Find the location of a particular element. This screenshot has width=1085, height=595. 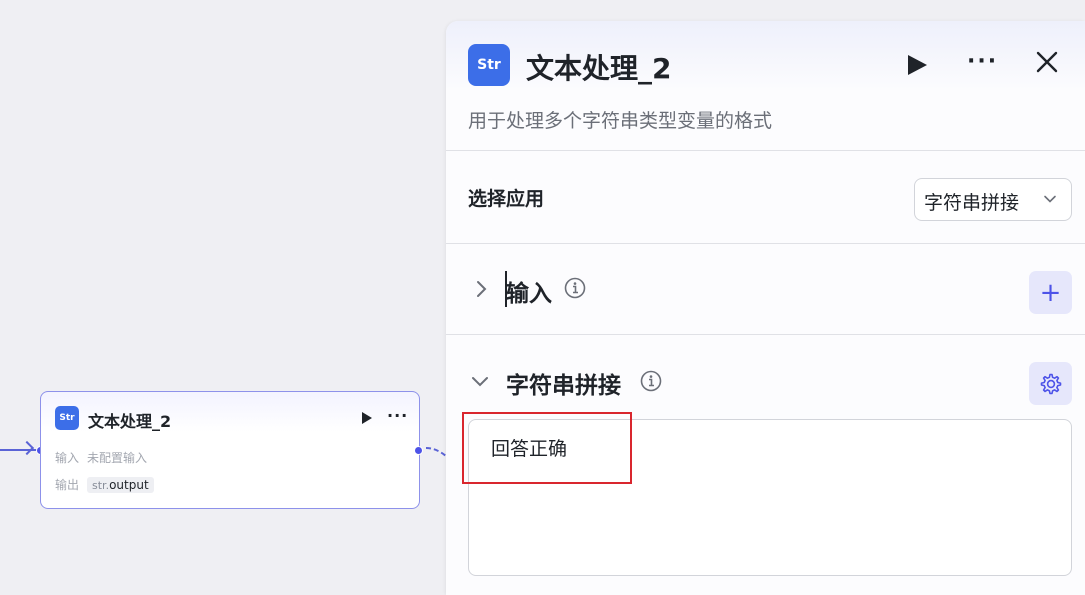

incoming-edge-arrow is located at coordinates (27, 448).